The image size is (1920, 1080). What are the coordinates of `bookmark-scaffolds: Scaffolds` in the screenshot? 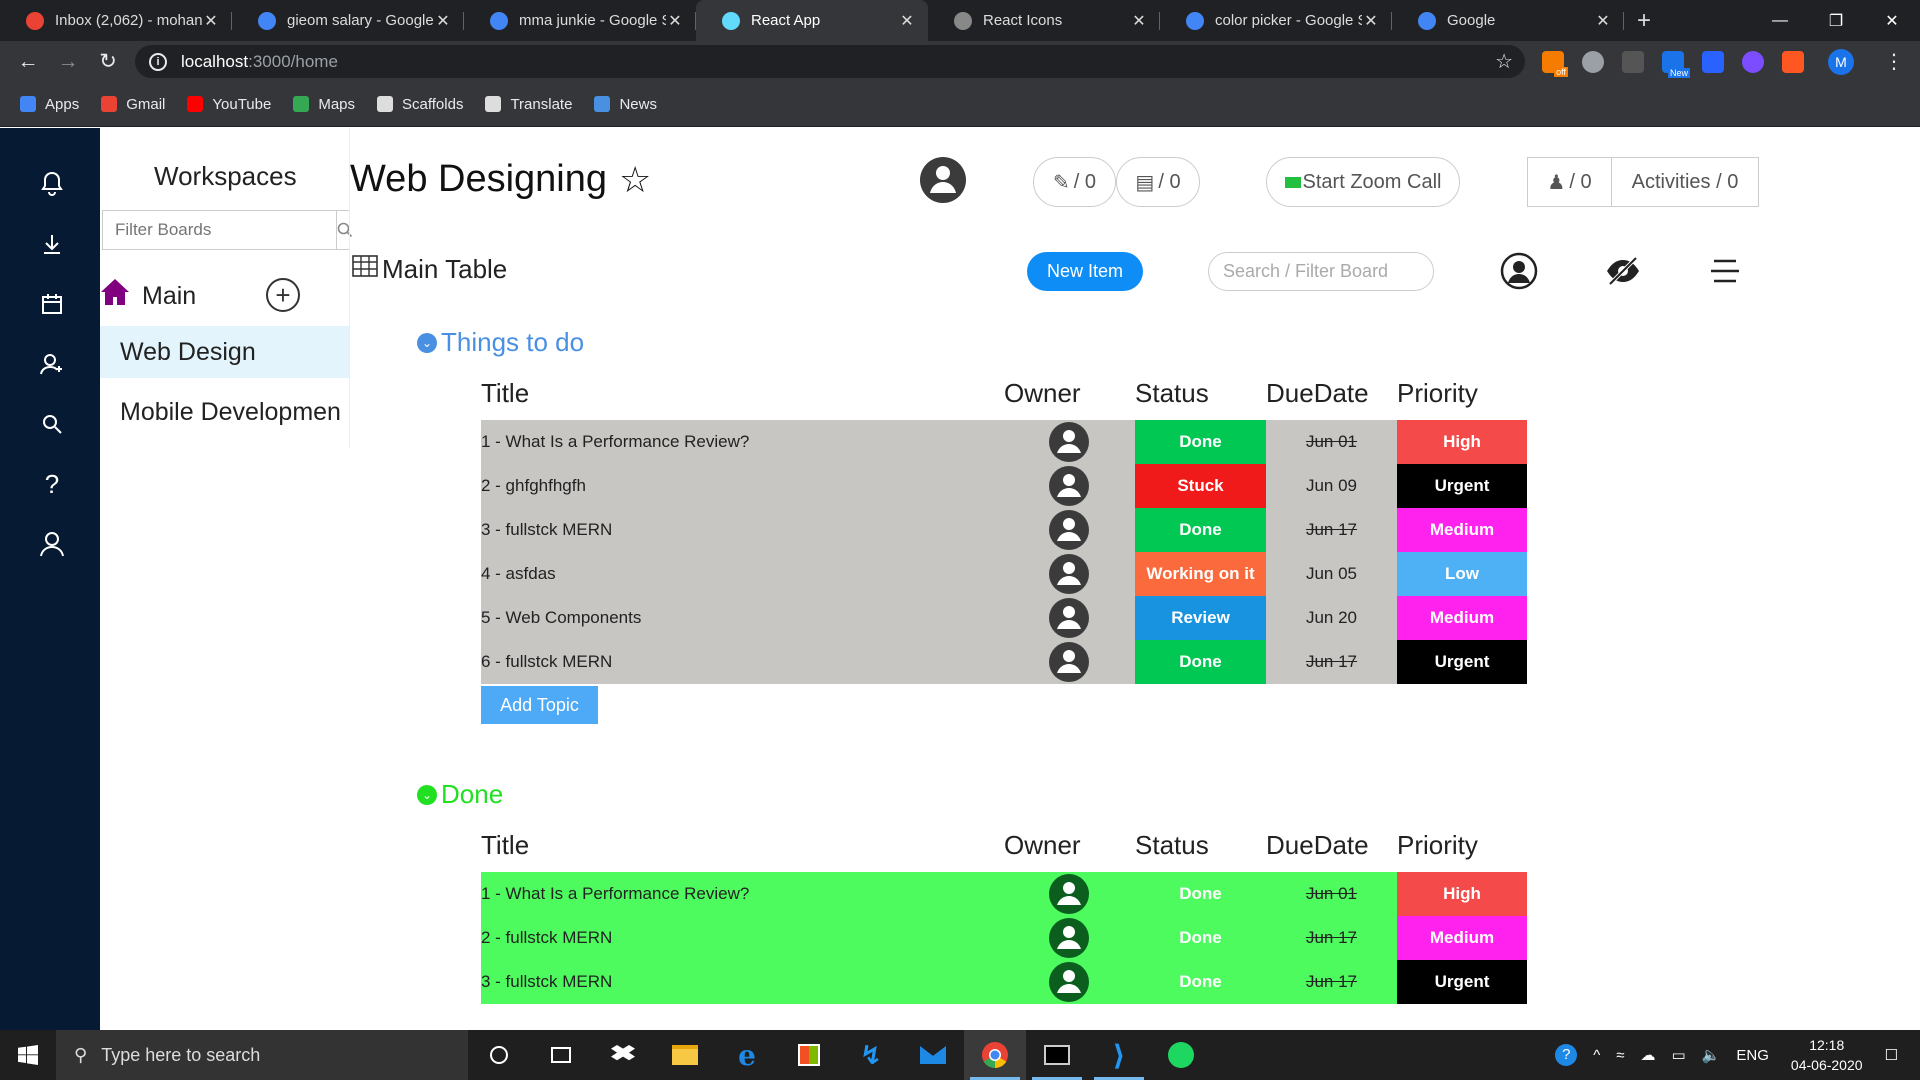 It's located at (420, 104).